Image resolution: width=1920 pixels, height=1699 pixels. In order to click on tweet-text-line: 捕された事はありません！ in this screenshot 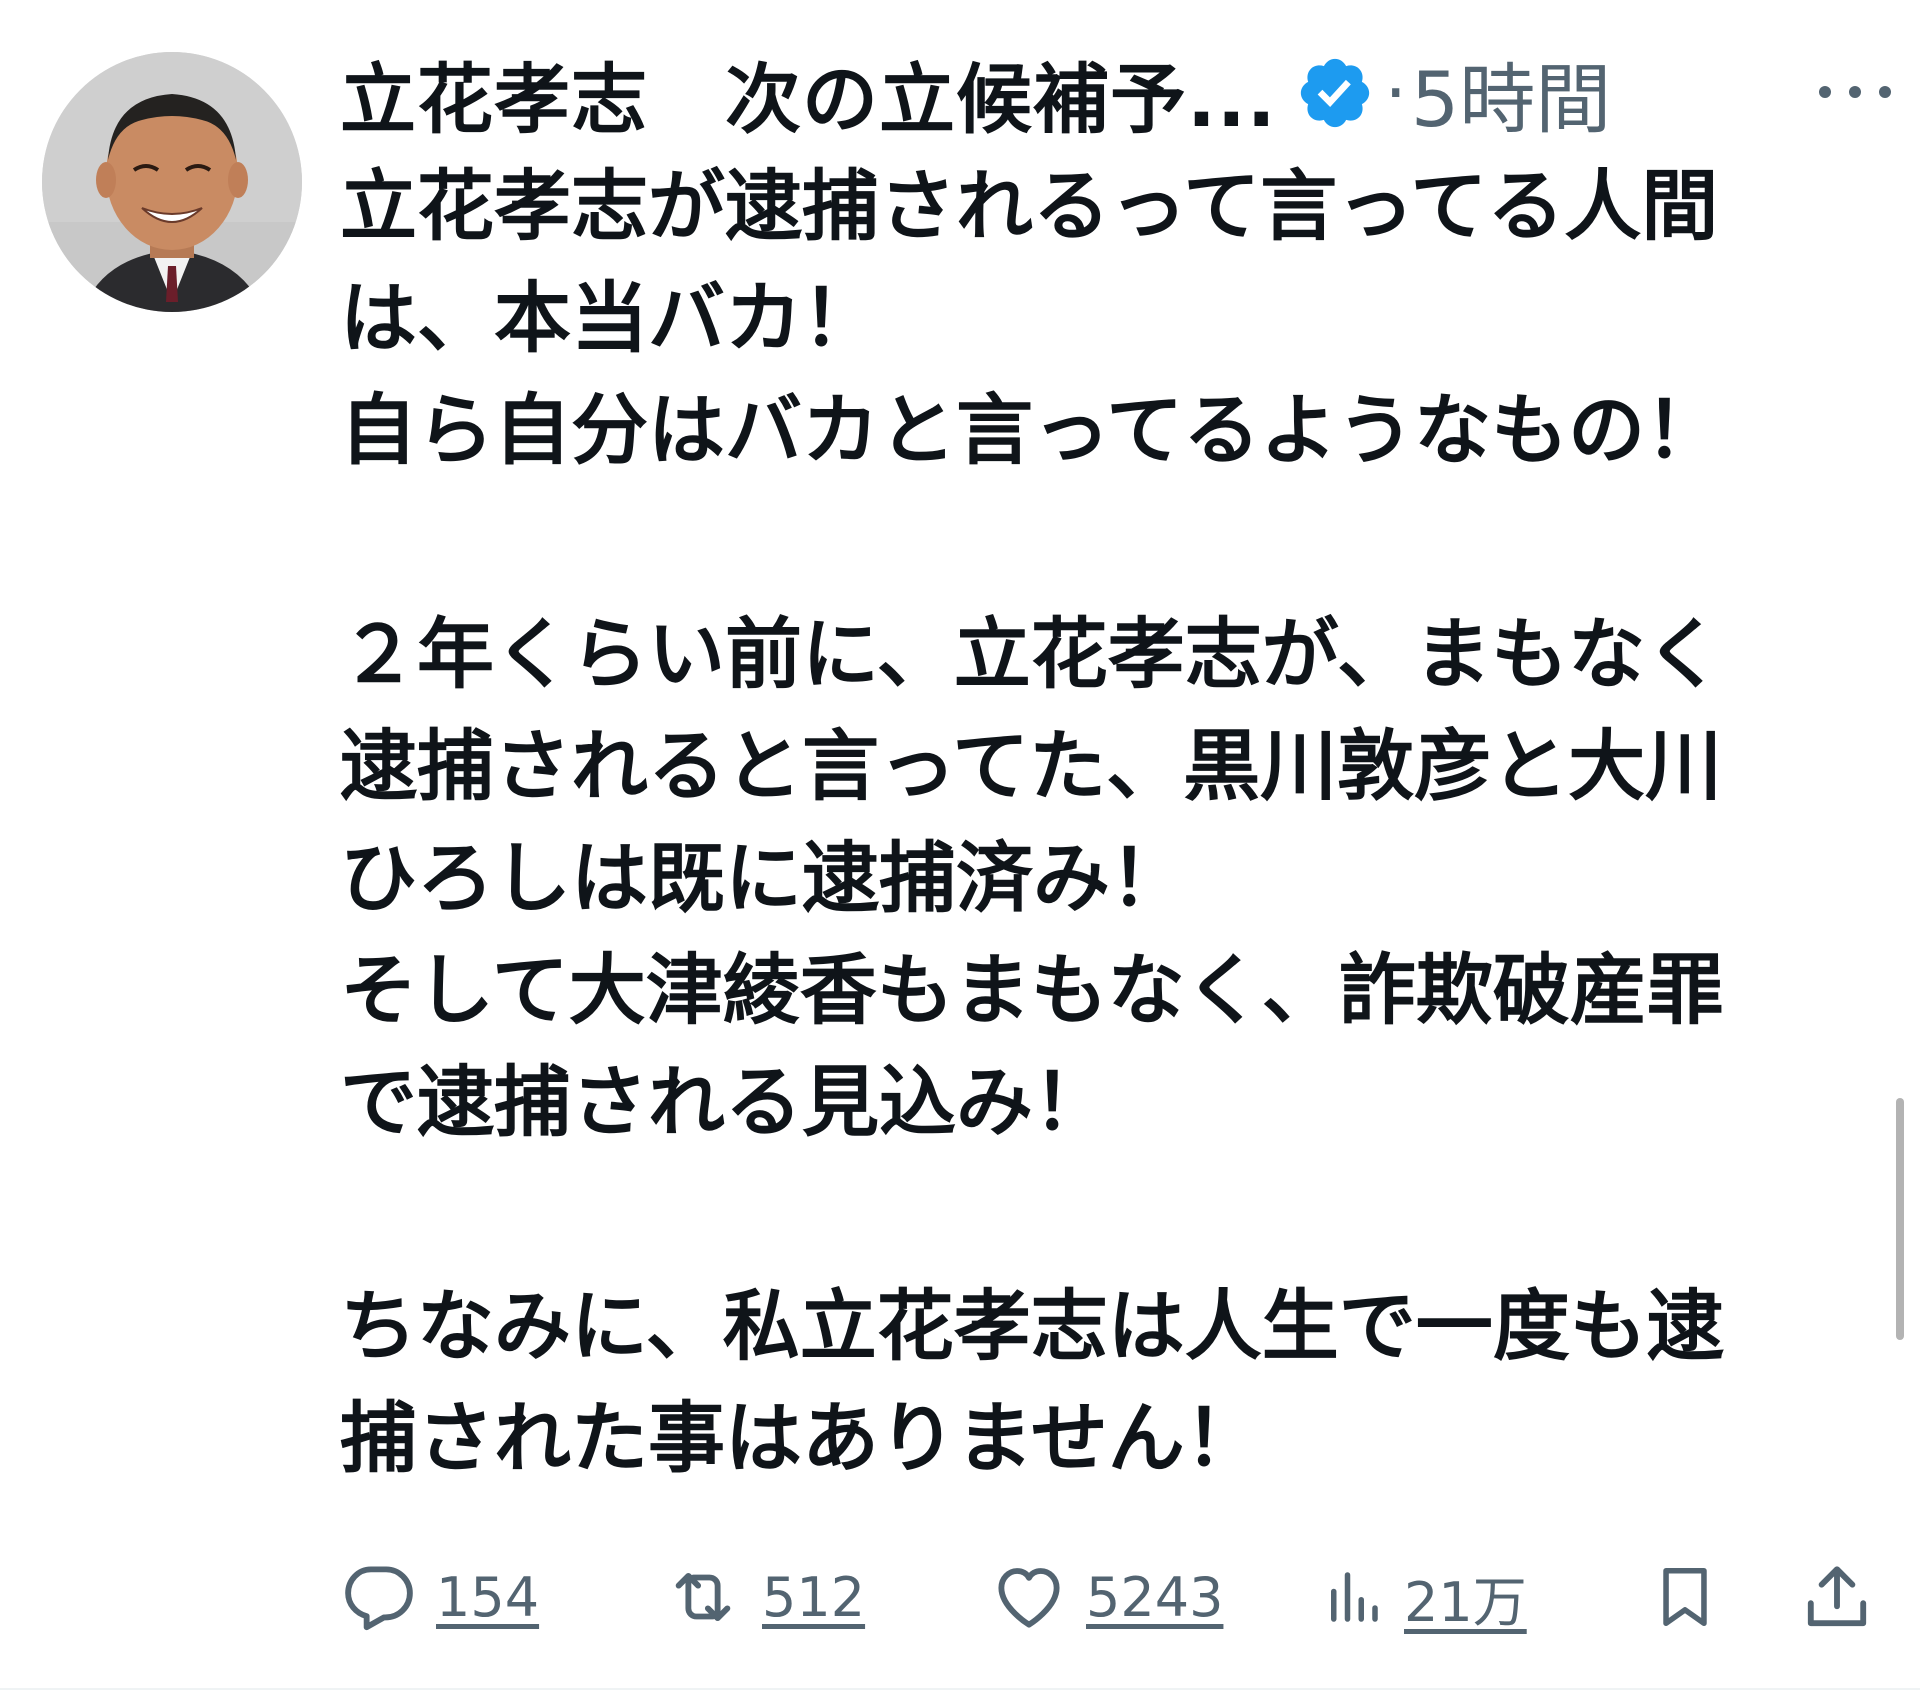, I will do `click(801, 1439)`.